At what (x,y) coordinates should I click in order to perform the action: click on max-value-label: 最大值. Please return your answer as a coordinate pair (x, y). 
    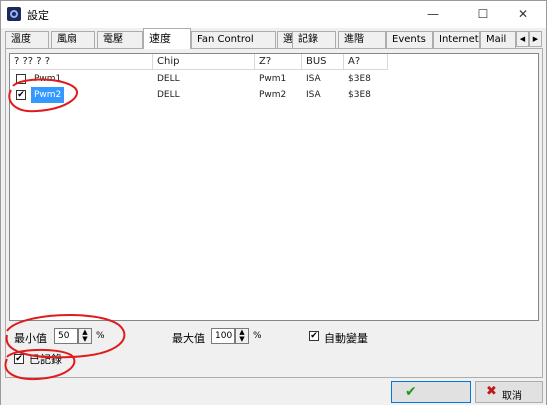
    Looking at the image, I should click on (188, 338).